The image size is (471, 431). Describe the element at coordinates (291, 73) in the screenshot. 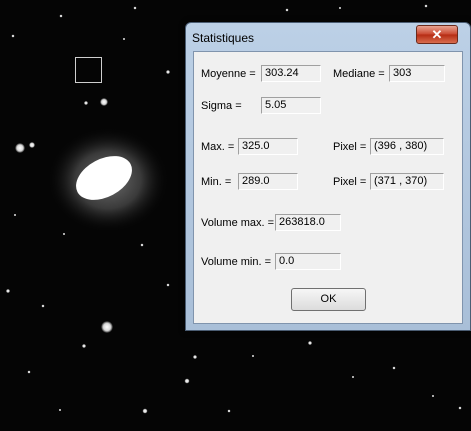

I see `mean-value: 303.24` at that location.